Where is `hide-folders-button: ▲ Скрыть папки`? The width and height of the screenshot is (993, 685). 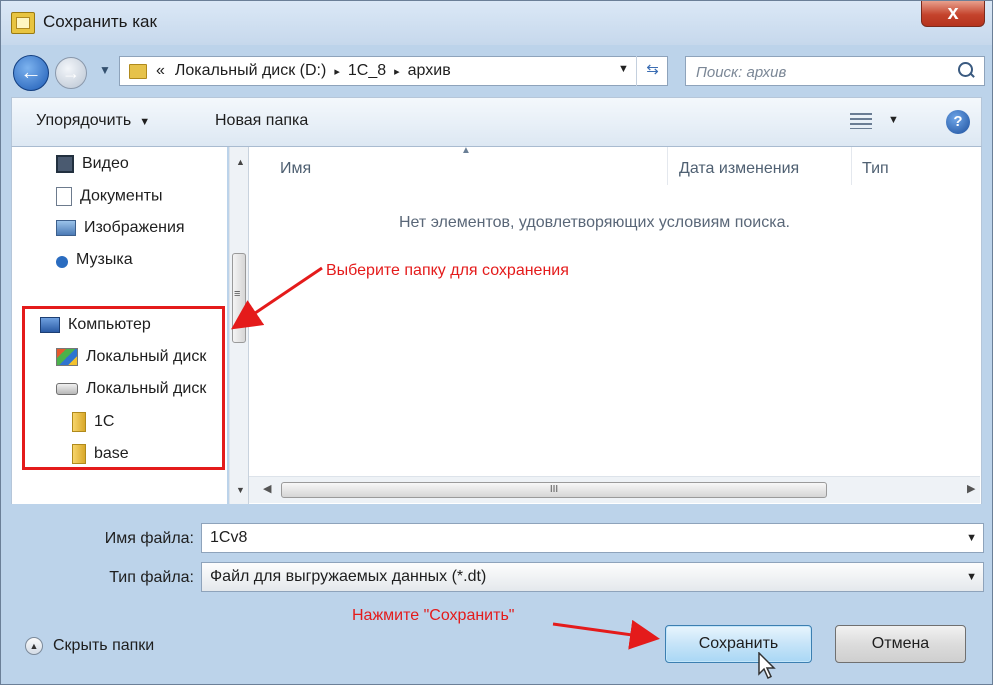 hide-folders-button: ▲ Скрыть папки is located at coordinates (89, 646).